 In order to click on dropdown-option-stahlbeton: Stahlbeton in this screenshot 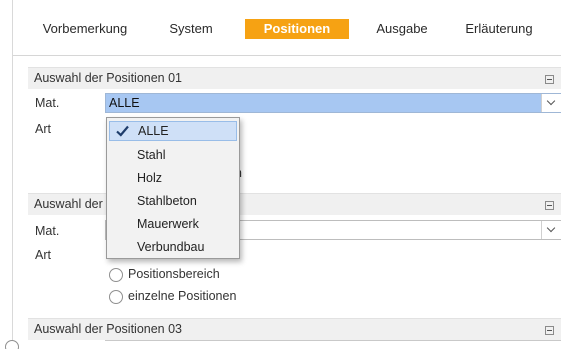, I will do `click(173, 201)`.